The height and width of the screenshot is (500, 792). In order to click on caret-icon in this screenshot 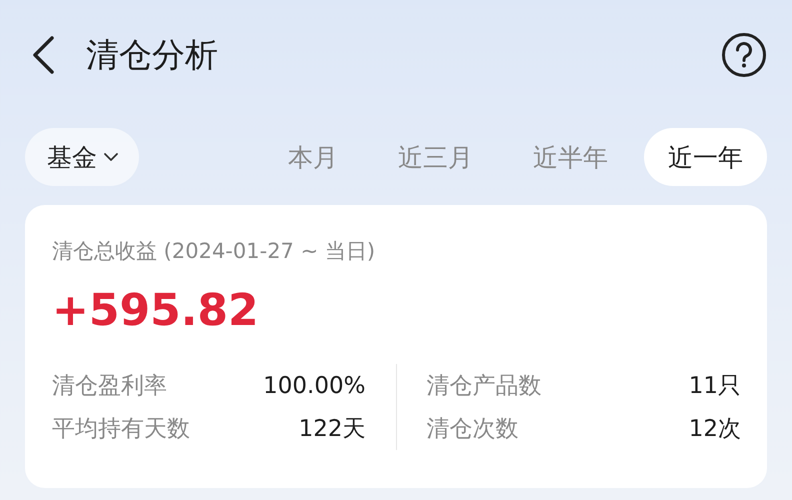, I will do `click(111, 157)`.